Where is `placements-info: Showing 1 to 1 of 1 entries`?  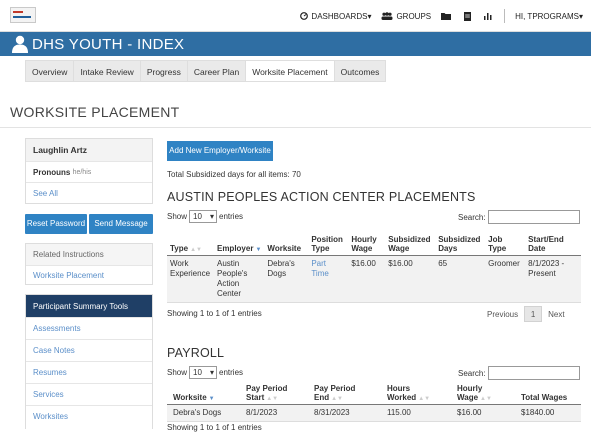 placements-info: Showing 1 to 1 of 1 entries is located at coordinates (214, 313).